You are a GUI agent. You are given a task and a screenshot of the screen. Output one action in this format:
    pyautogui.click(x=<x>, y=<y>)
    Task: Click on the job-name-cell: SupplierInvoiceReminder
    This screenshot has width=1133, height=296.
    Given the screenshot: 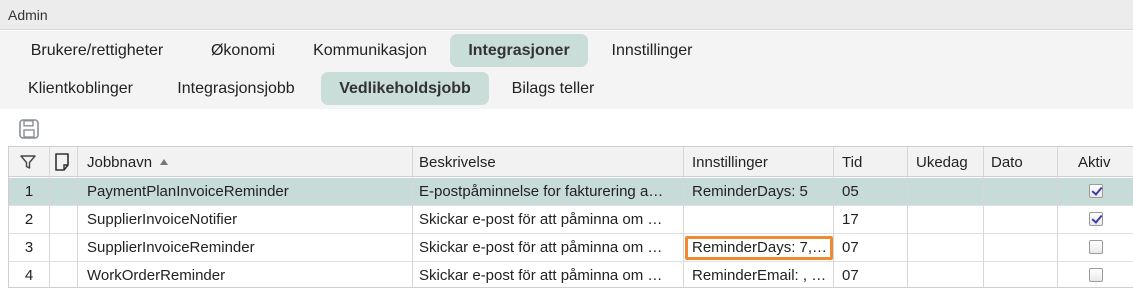 What is the action you would take?
    pyautogui.click(x=249, y=247)
    